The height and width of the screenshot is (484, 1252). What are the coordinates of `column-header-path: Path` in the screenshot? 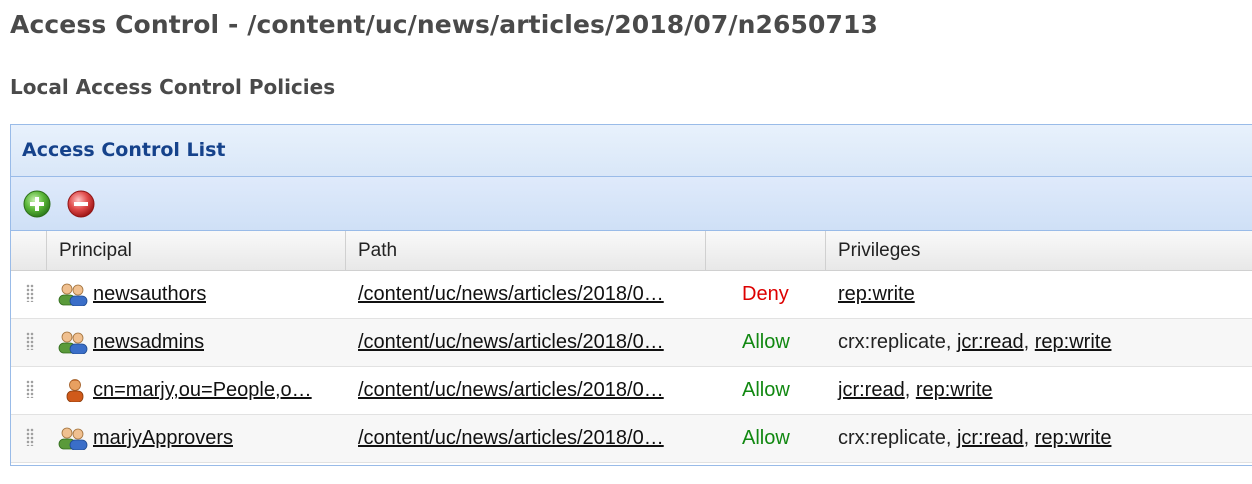 It's located at (526, 251).